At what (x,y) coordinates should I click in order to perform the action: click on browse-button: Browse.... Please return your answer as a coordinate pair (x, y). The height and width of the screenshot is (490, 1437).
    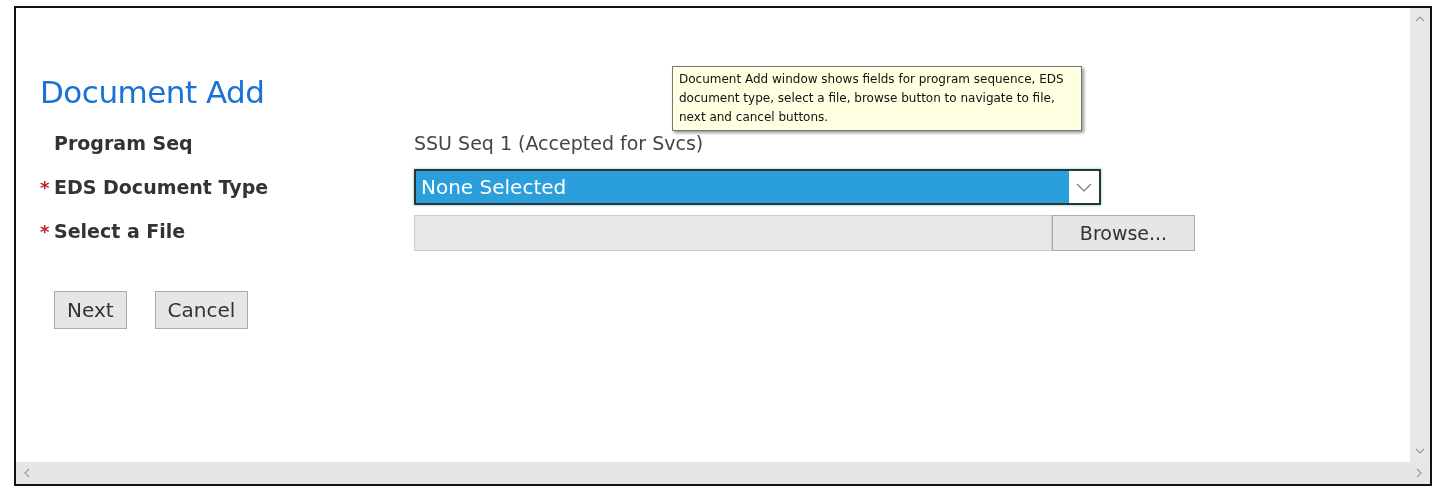
    Looking at the image, I should click on (1123, 233).